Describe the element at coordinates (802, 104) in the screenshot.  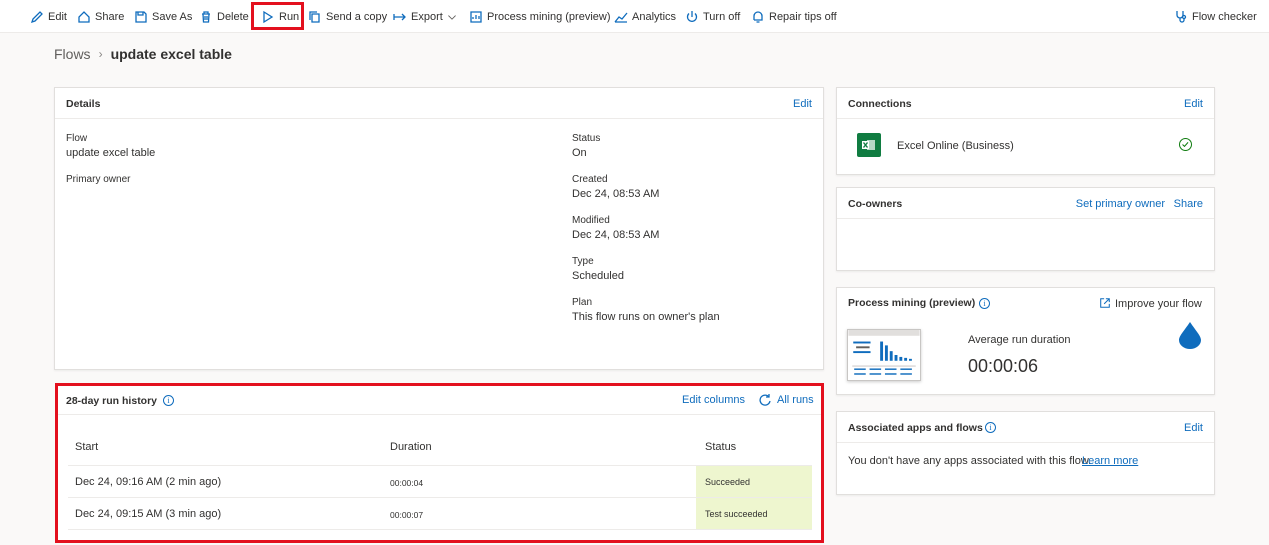
I see `details-edit-link: Edit` at that location.